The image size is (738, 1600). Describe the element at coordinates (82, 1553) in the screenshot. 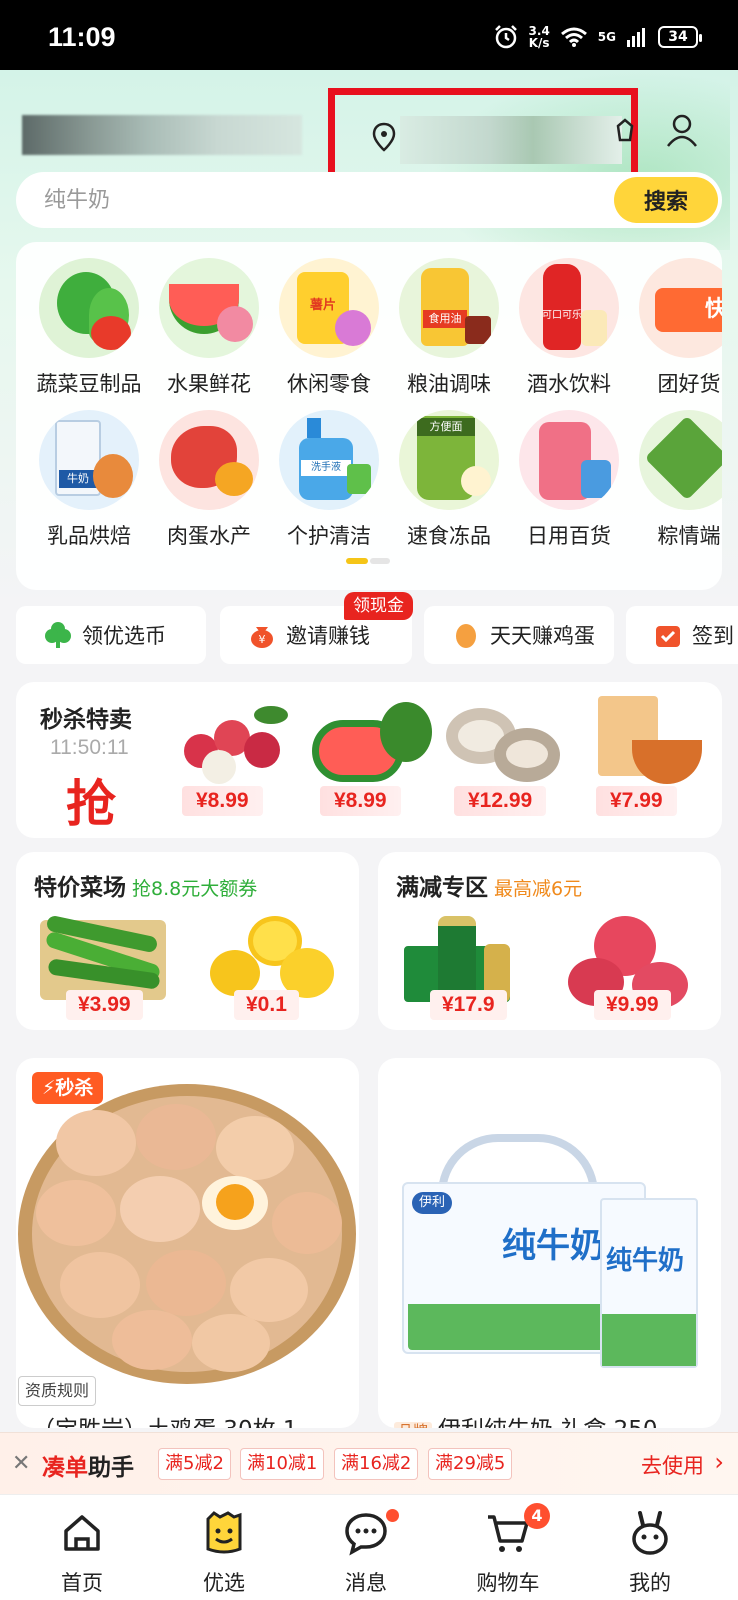

I see `nav-home: 首页` at that location.